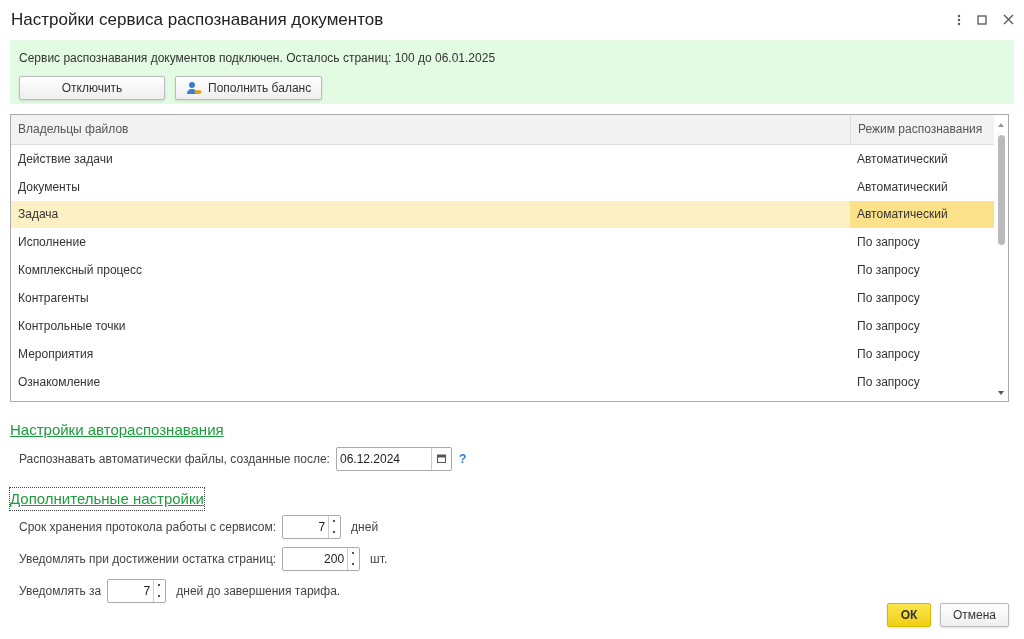  I want to click on more-icon, so click(959, 19).